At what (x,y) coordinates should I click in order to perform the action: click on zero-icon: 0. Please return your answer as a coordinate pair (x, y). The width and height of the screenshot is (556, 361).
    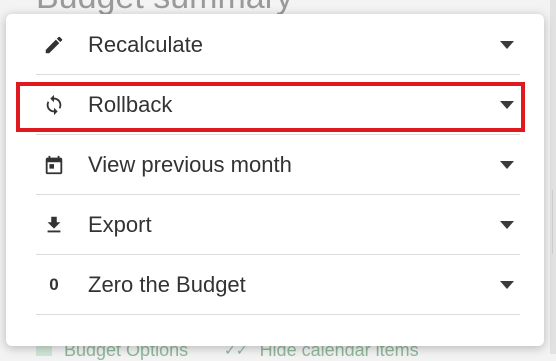
    Looking at the image, I should click on (54, 285).